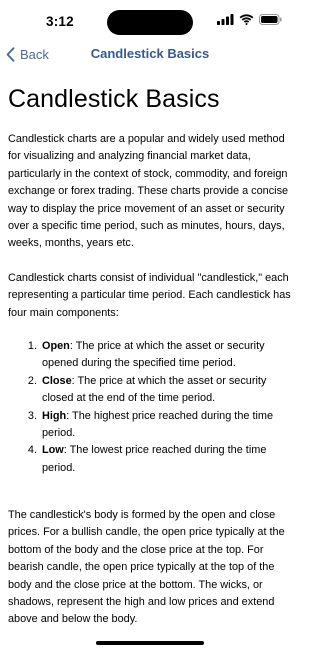  I want to click on cellular-signal-icon, so click(225, 19).